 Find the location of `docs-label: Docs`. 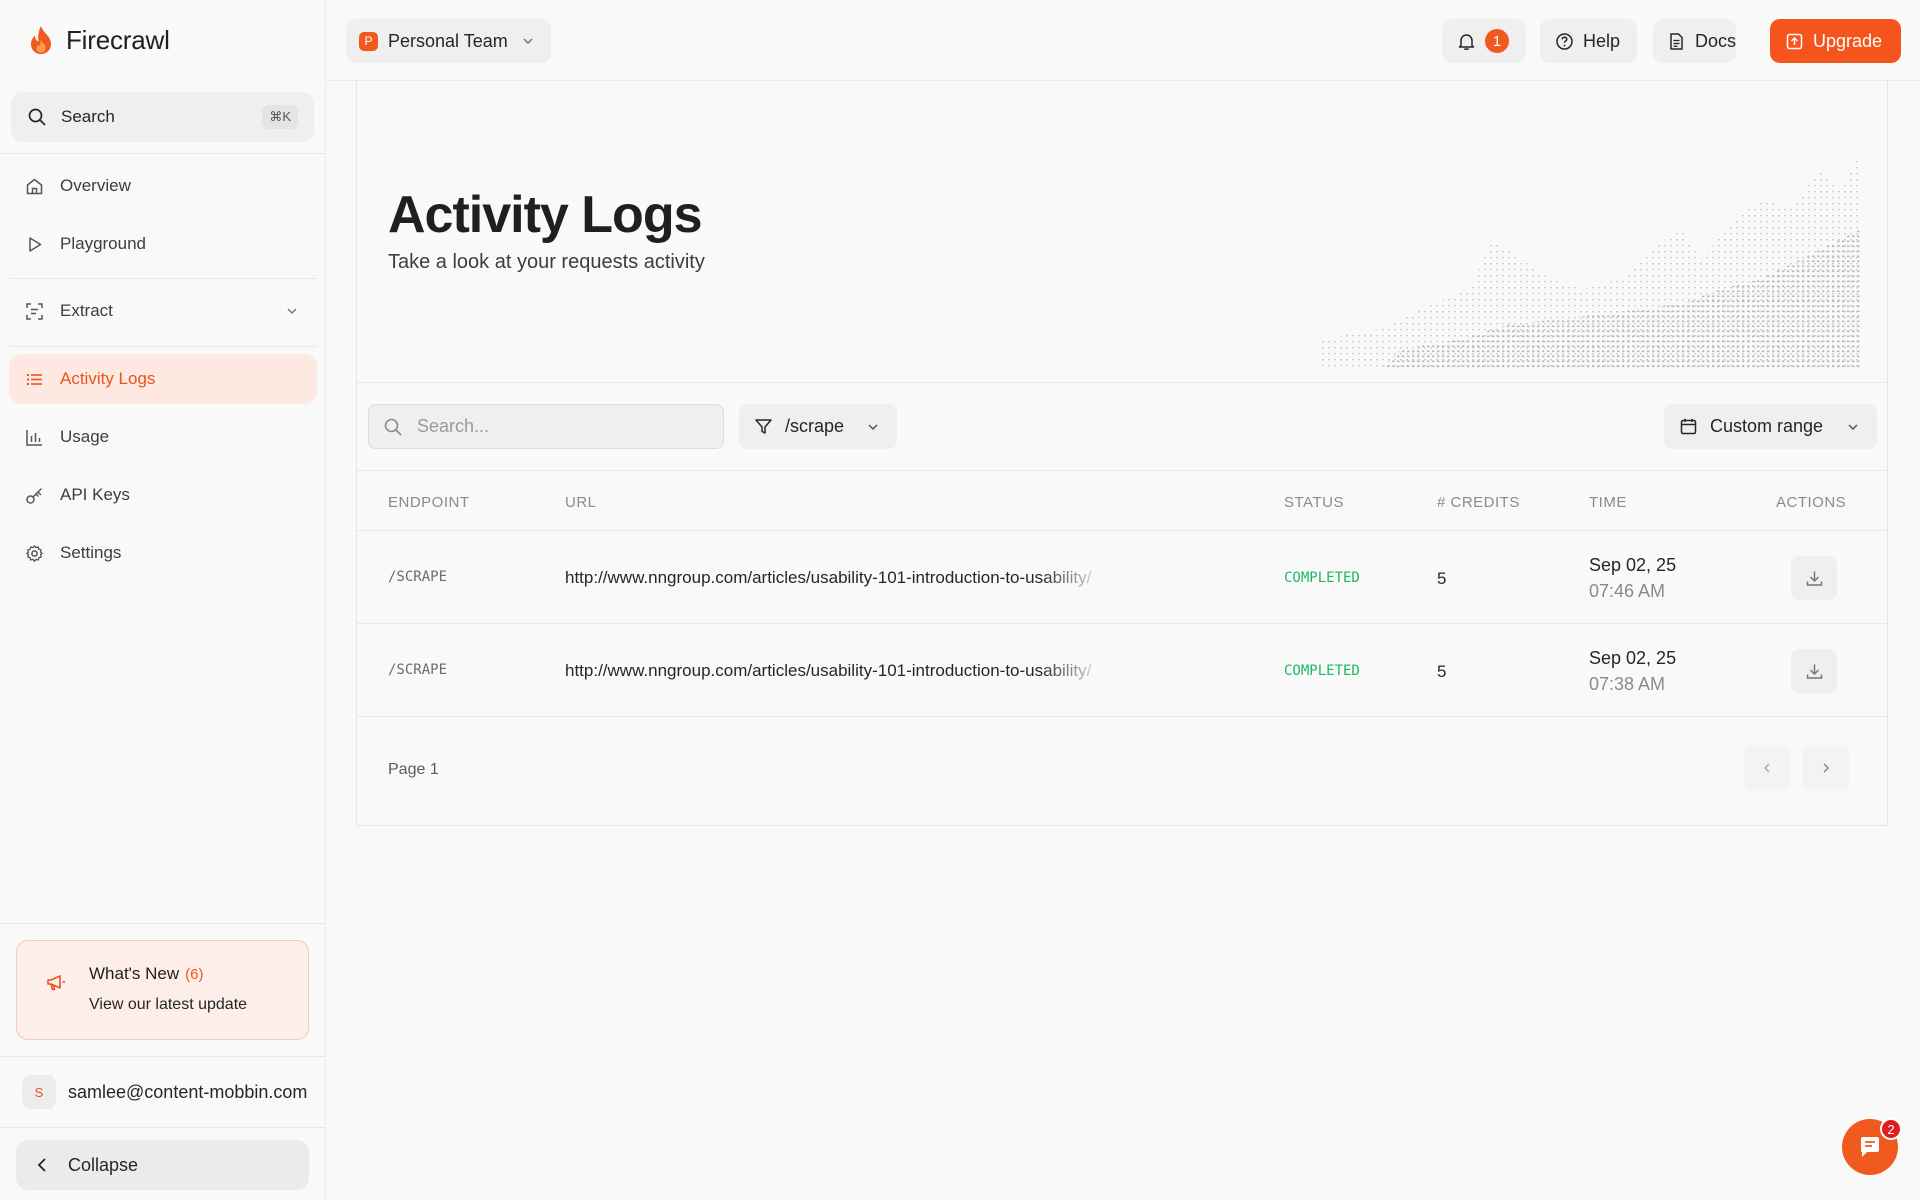

docs-label: Docs is located at coordinates (1716, 40).